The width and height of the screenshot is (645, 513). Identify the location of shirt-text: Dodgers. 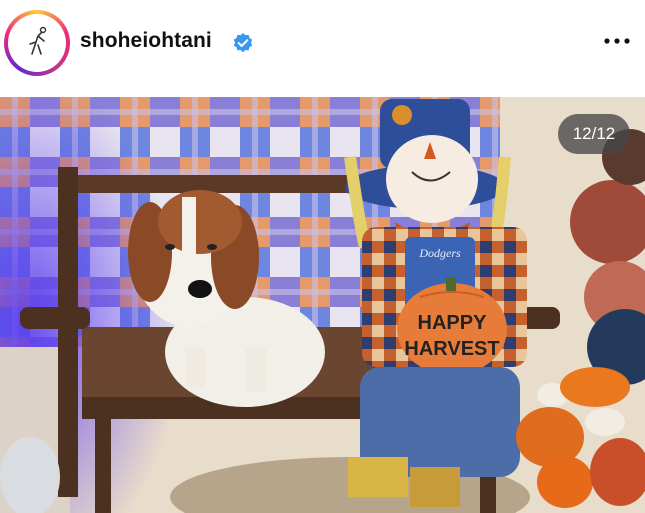
(439, 253).